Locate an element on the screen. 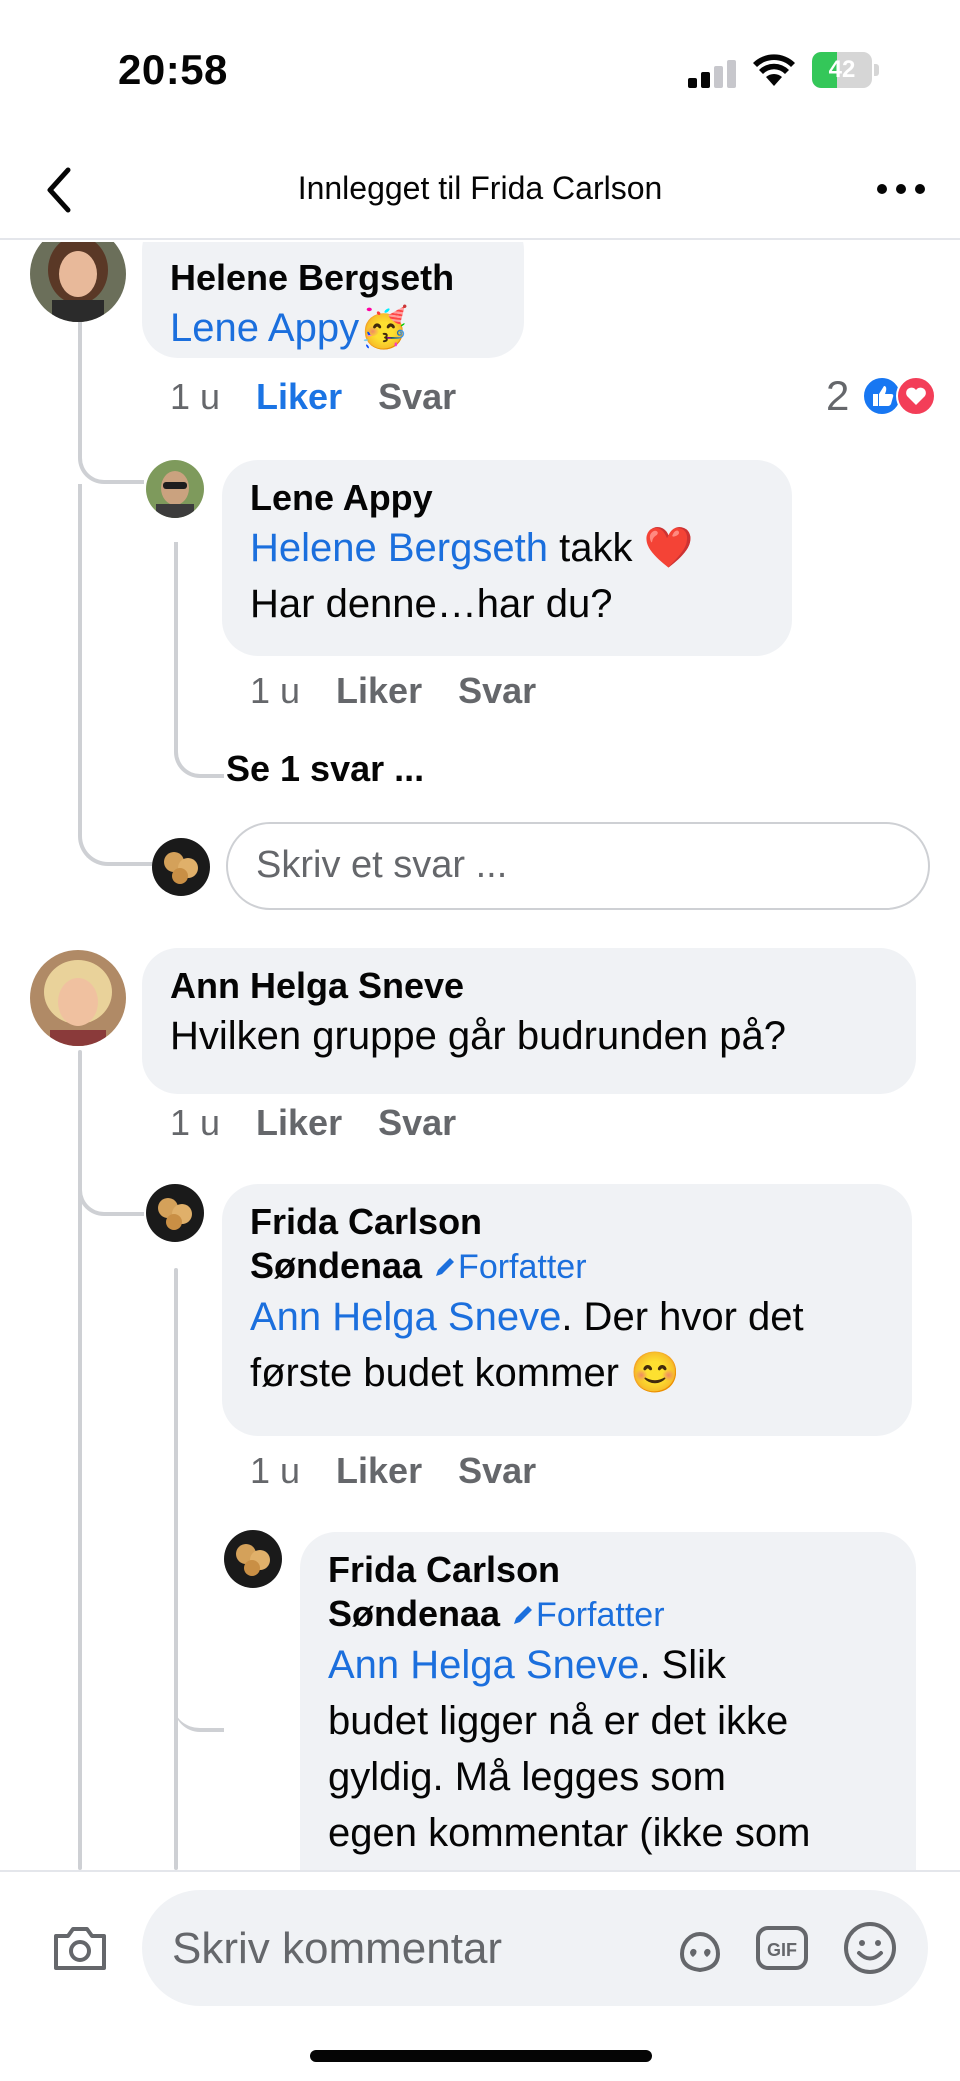 The height and width of the screenshot is (2081, 960). comment-text: Ann Helga Sneve. Slik is located at coordinates (608, 1665).